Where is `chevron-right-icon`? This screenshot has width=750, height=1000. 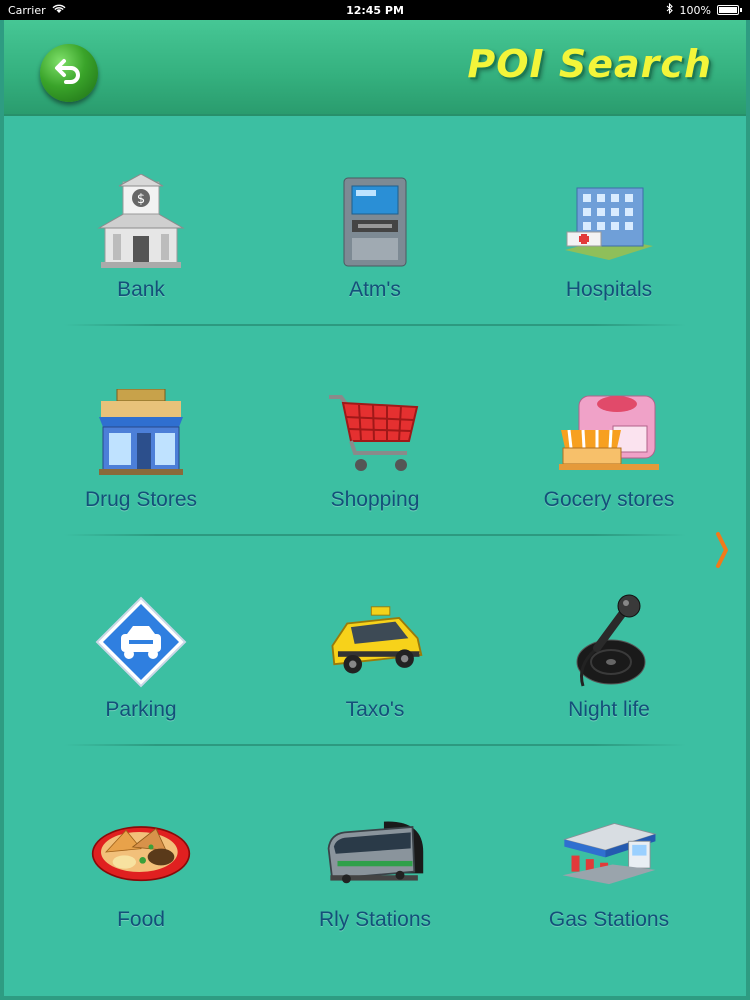
chevron-right-icon is located at coordinates (722, 552).